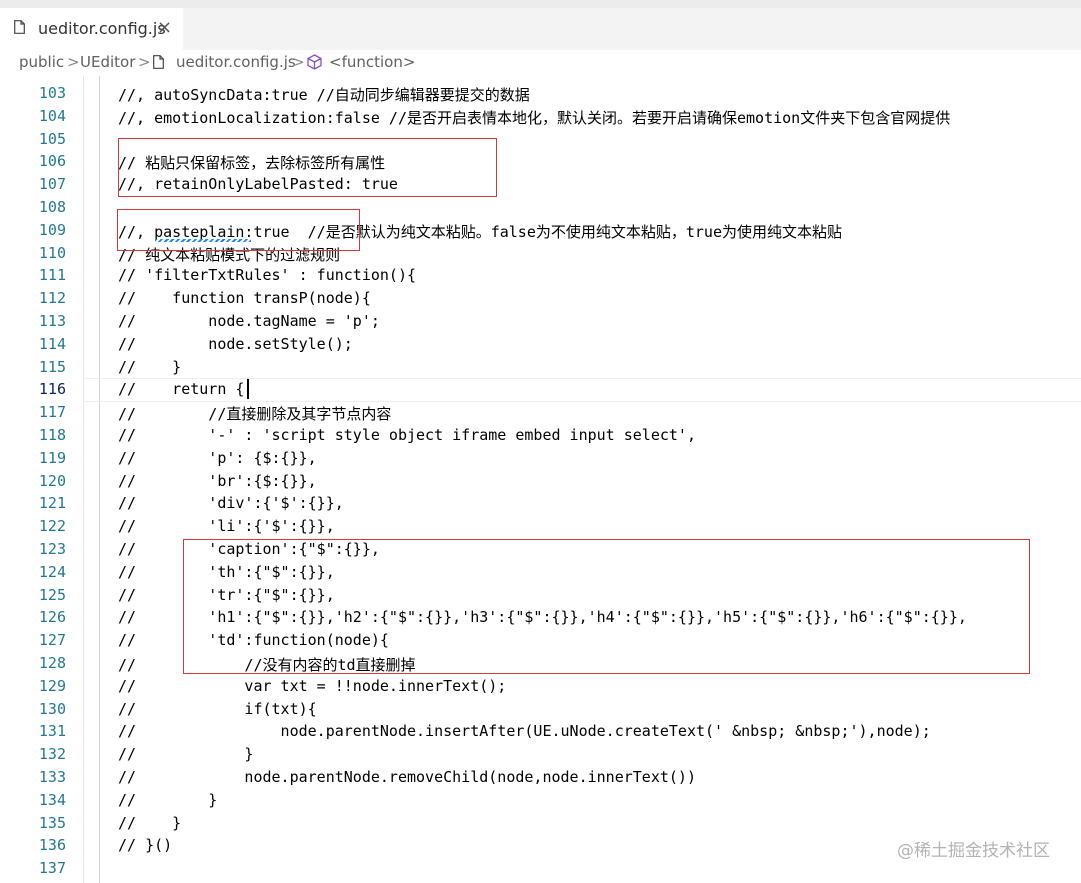 This screenshot has height=883, width=1081. Describe the element at coordinates (52, 184) in the screenshot. I see `line-number: 107` at that location.